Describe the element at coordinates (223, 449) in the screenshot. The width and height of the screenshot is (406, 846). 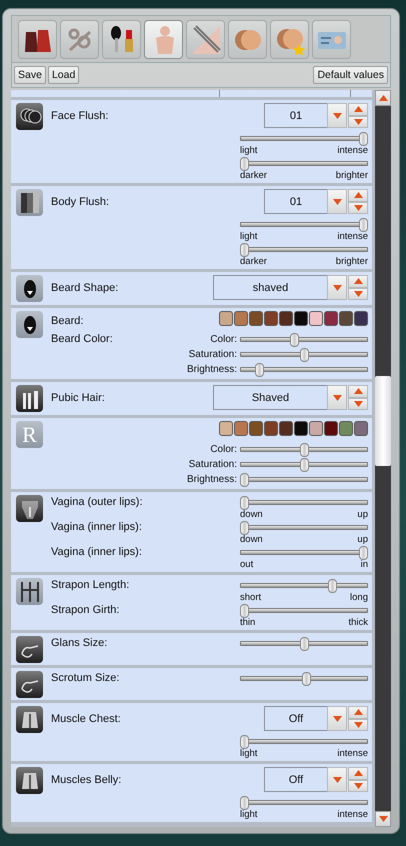
I see `slider-caption: Color:` at that location.